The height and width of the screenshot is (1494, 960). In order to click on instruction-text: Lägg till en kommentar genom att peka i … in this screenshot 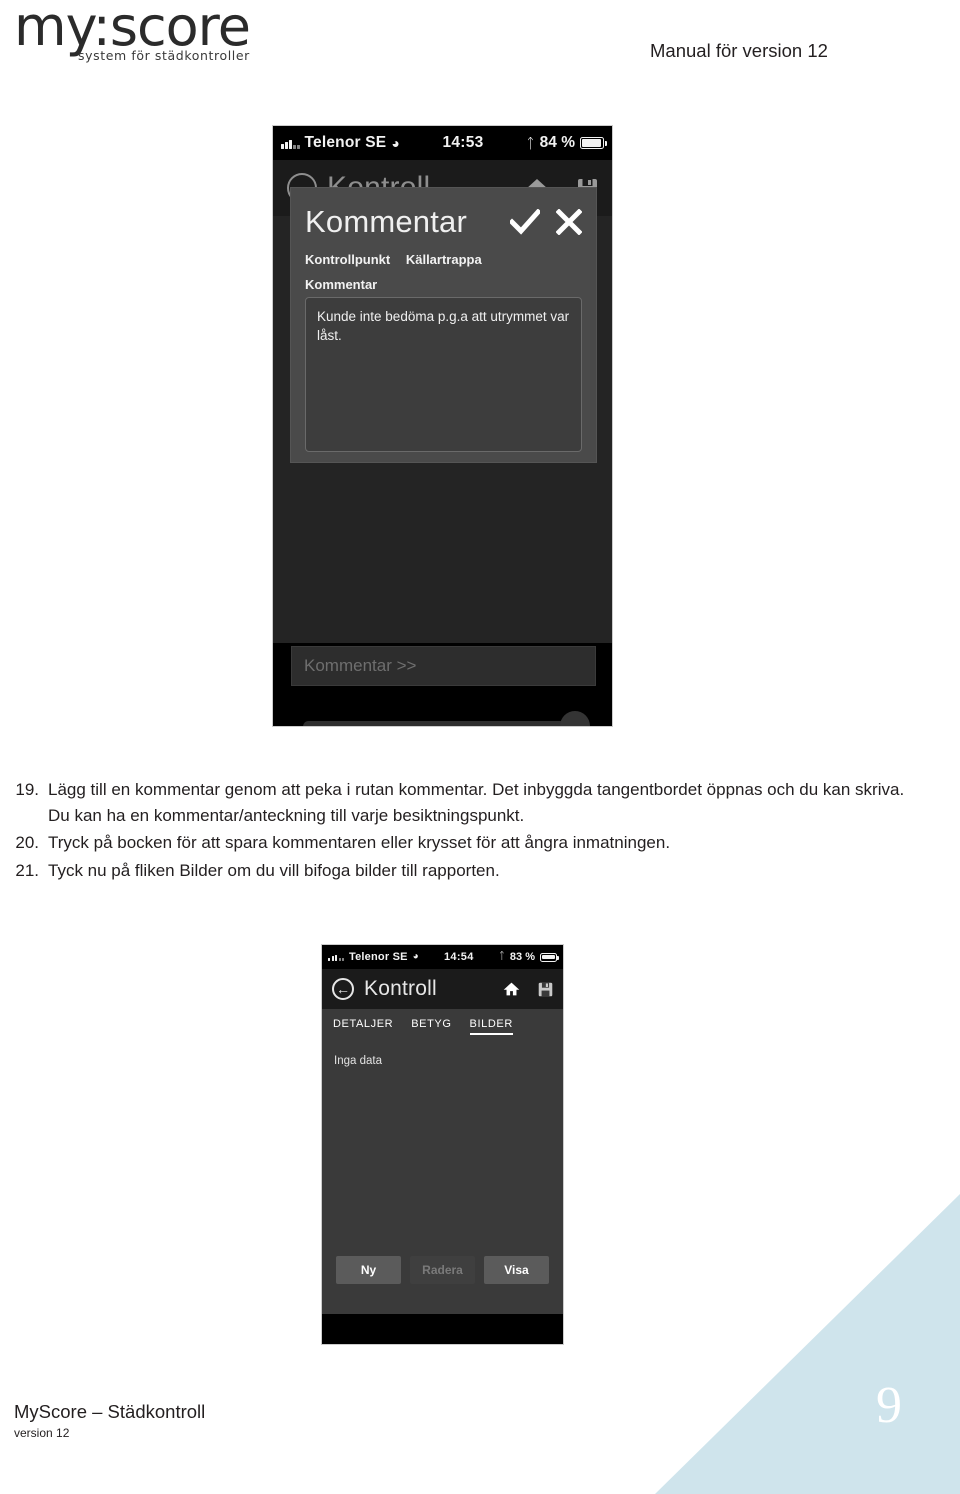, I will do `click(476, 802)`.